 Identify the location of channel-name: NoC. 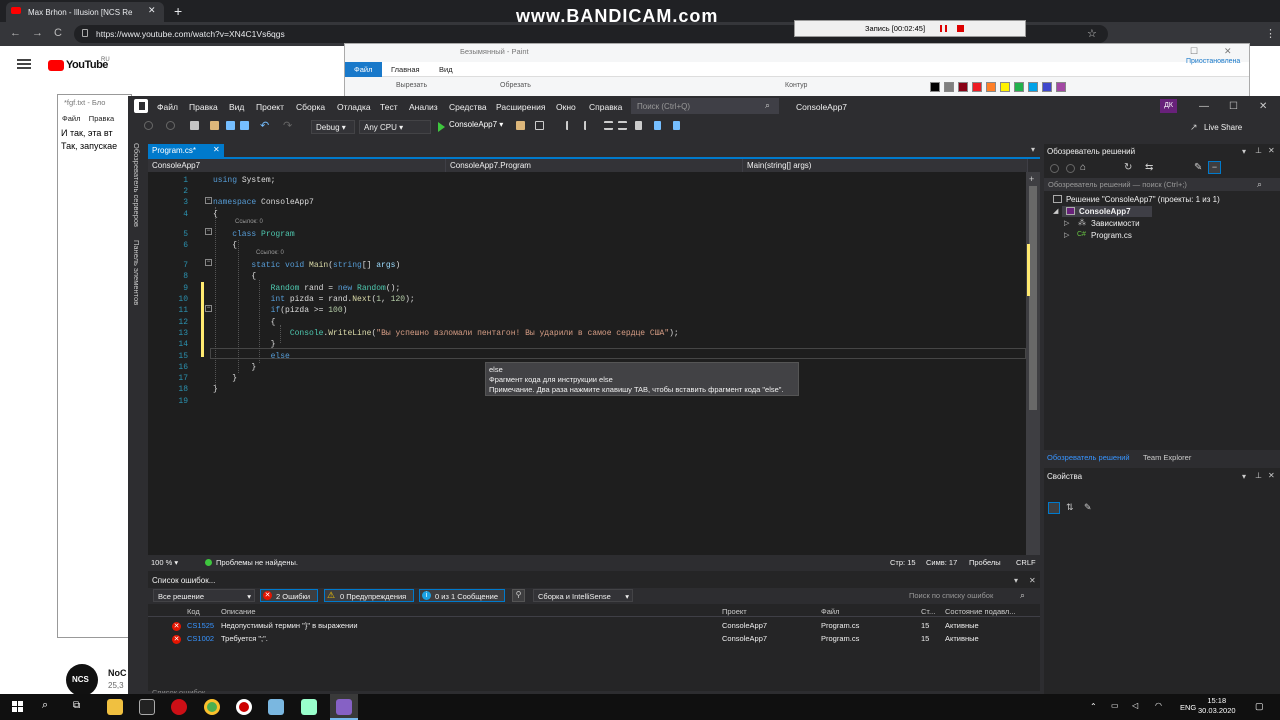
(117, 673).